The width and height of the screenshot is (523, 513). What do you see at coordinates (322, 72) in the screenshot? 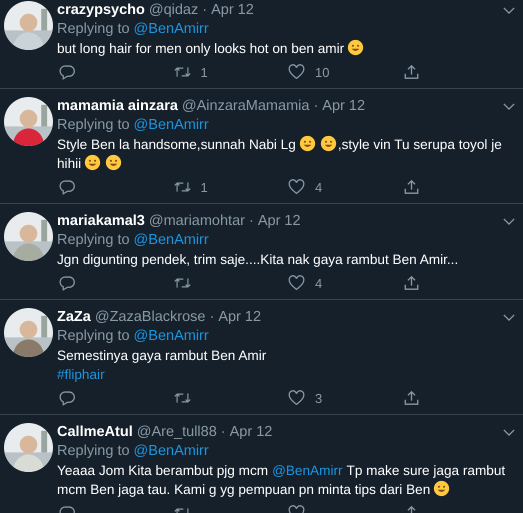
I see `like-count: 10` at bounding box center [322, 72].